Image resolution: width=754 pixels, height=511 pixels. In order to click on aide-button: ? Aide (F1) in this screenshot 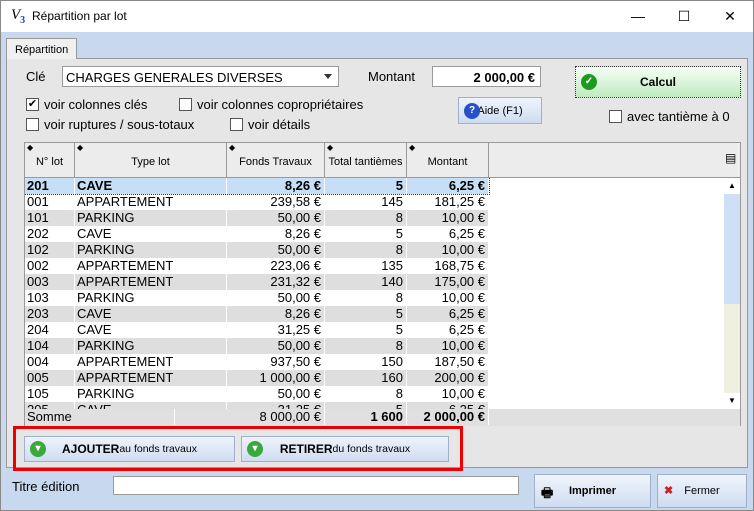, I will do `click(500, 110)`.